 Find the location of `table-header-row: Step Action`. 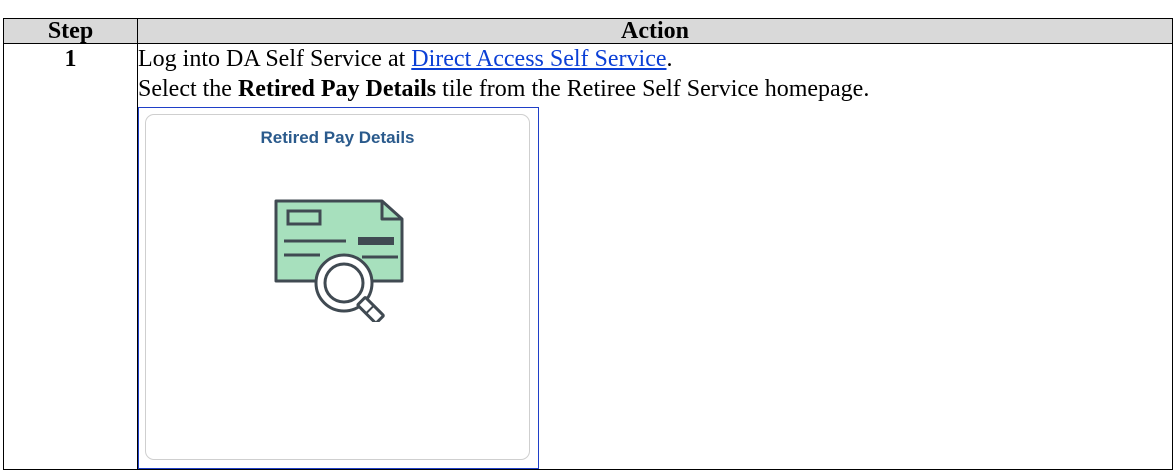

table-header-row: Step Action is located at coordinates (588, 31).